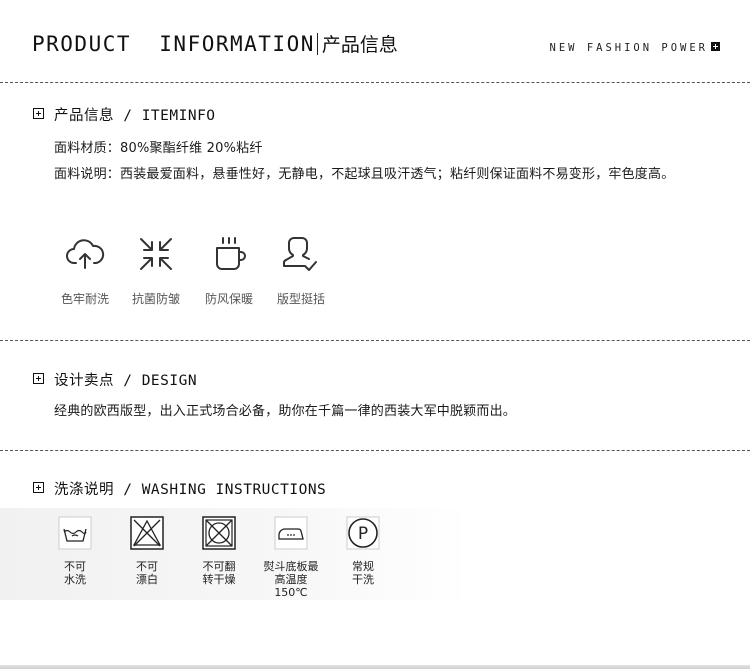 This screenshot has width=750, height=669. Describe the element at coordinates (291, 533) in the screenshot. I see `iron-icon` at that location.